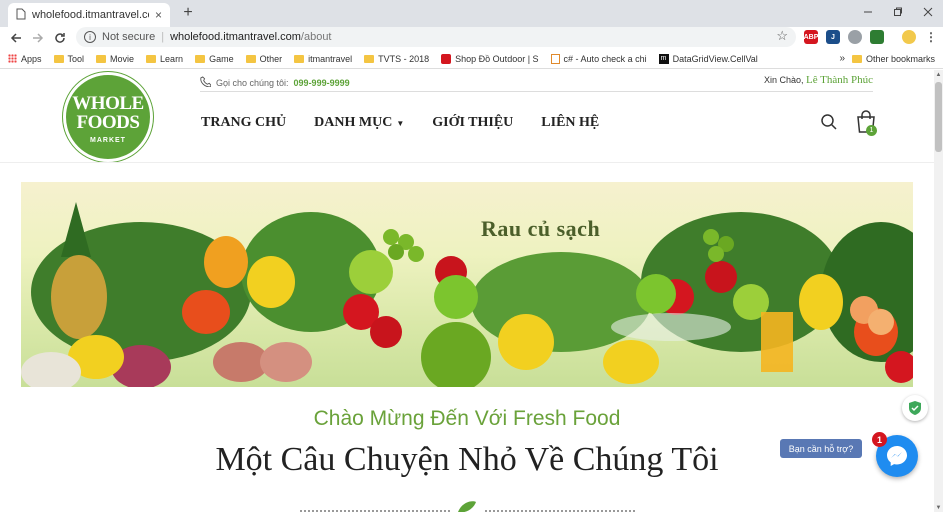  Describe the element at coordinates (900, 59) in the screenshot. I see `bookmark-label: Other bookmarks` at that location.